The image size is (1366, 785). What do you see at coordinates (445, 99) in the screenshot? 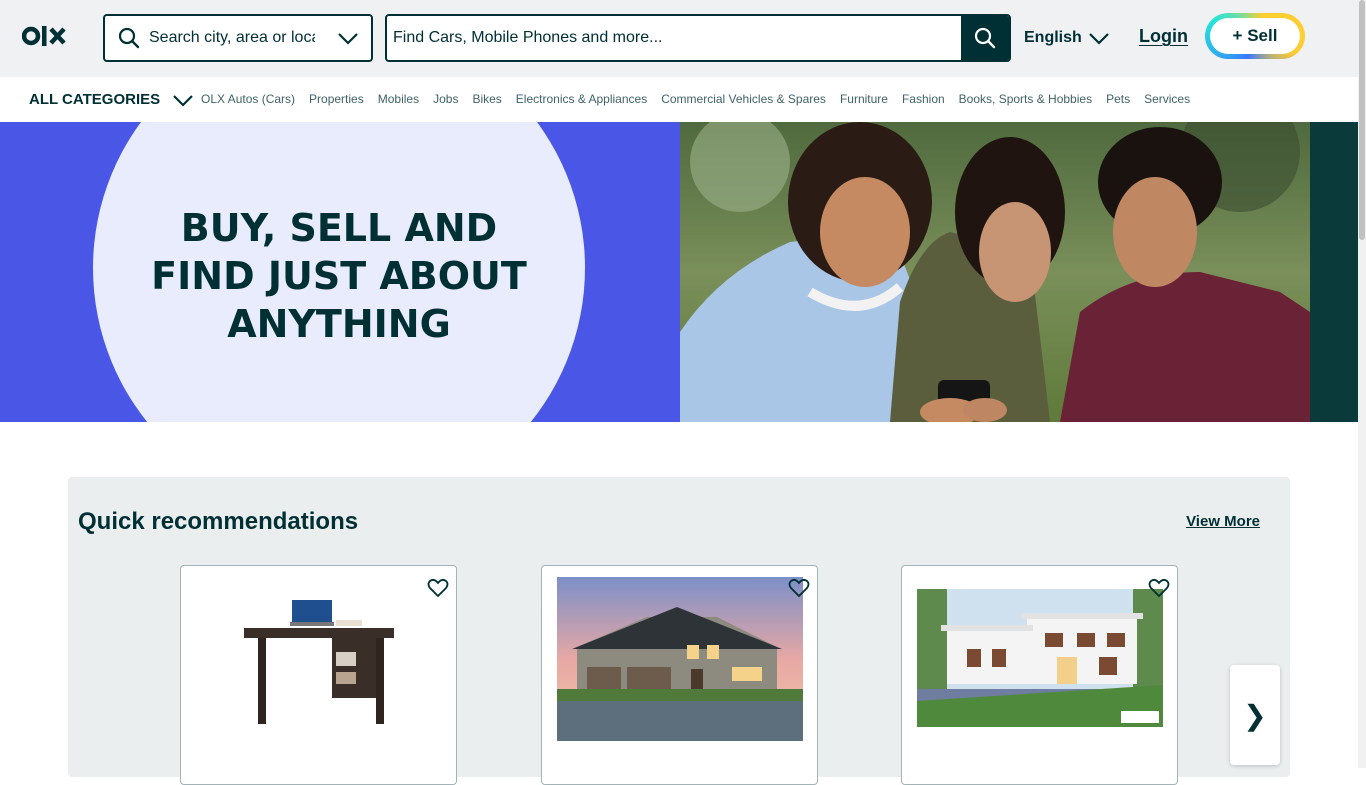
I see `category-link: Jobs` at bounding box center [445, 99].